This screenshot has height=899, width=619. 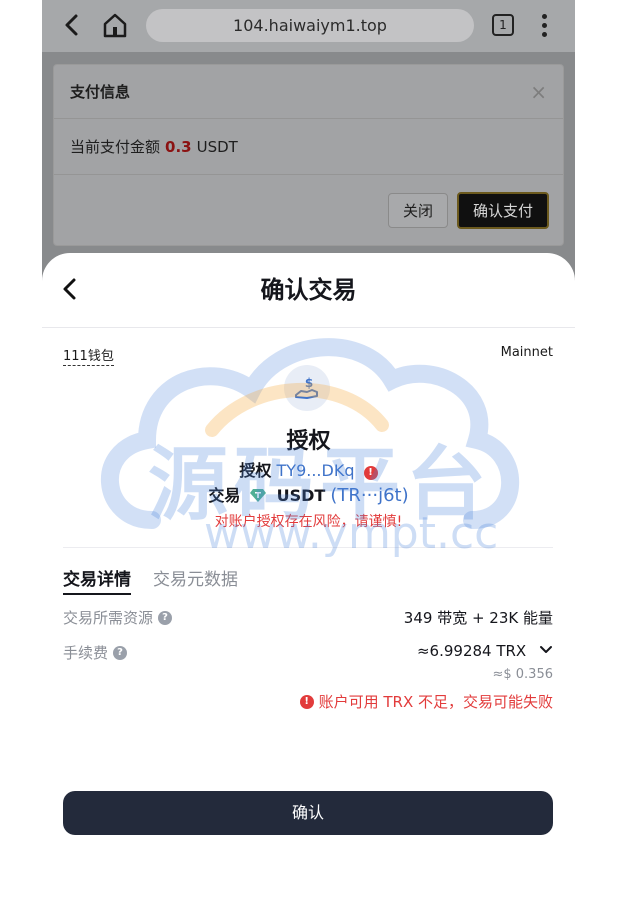 What do you see at coordinates (503, 25) in the screenshot?
I see `tab-count-icon: 1` at bounding box center [503, 25].